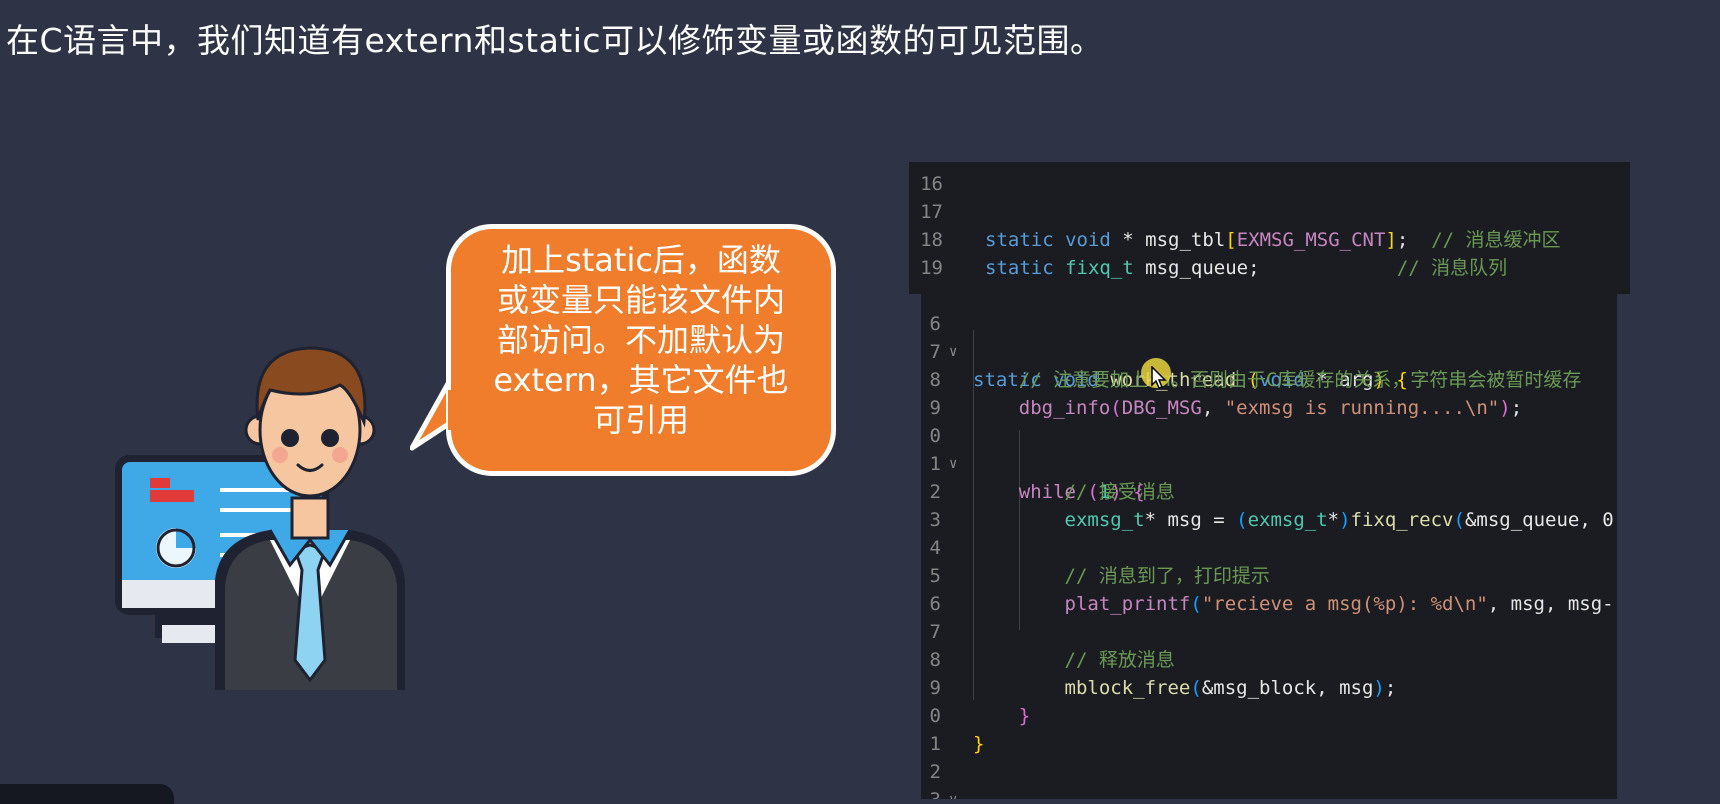 The height and width of the screenshot is (804, 1720). What do you see at coordinates (641, 380) in the screenshot?
I see `bubble-line: extern，其它文件也` at bounding box center [641, 380].